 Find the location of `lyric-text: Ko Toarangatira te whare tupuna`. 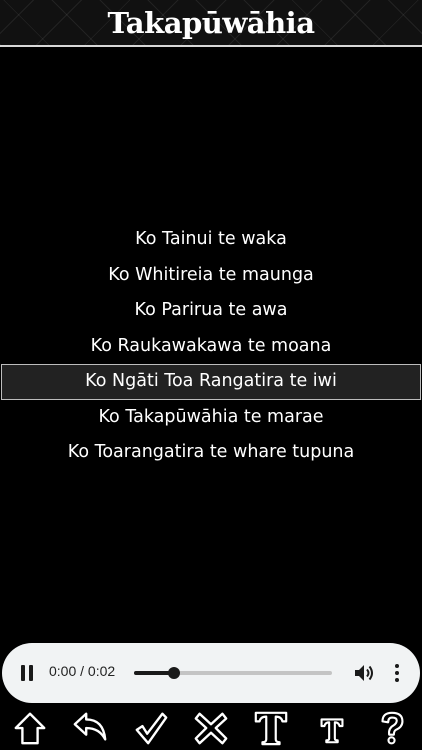

lyric-text: Ko Toarangatira te whare tupuna is located at coordinates (211, 452).